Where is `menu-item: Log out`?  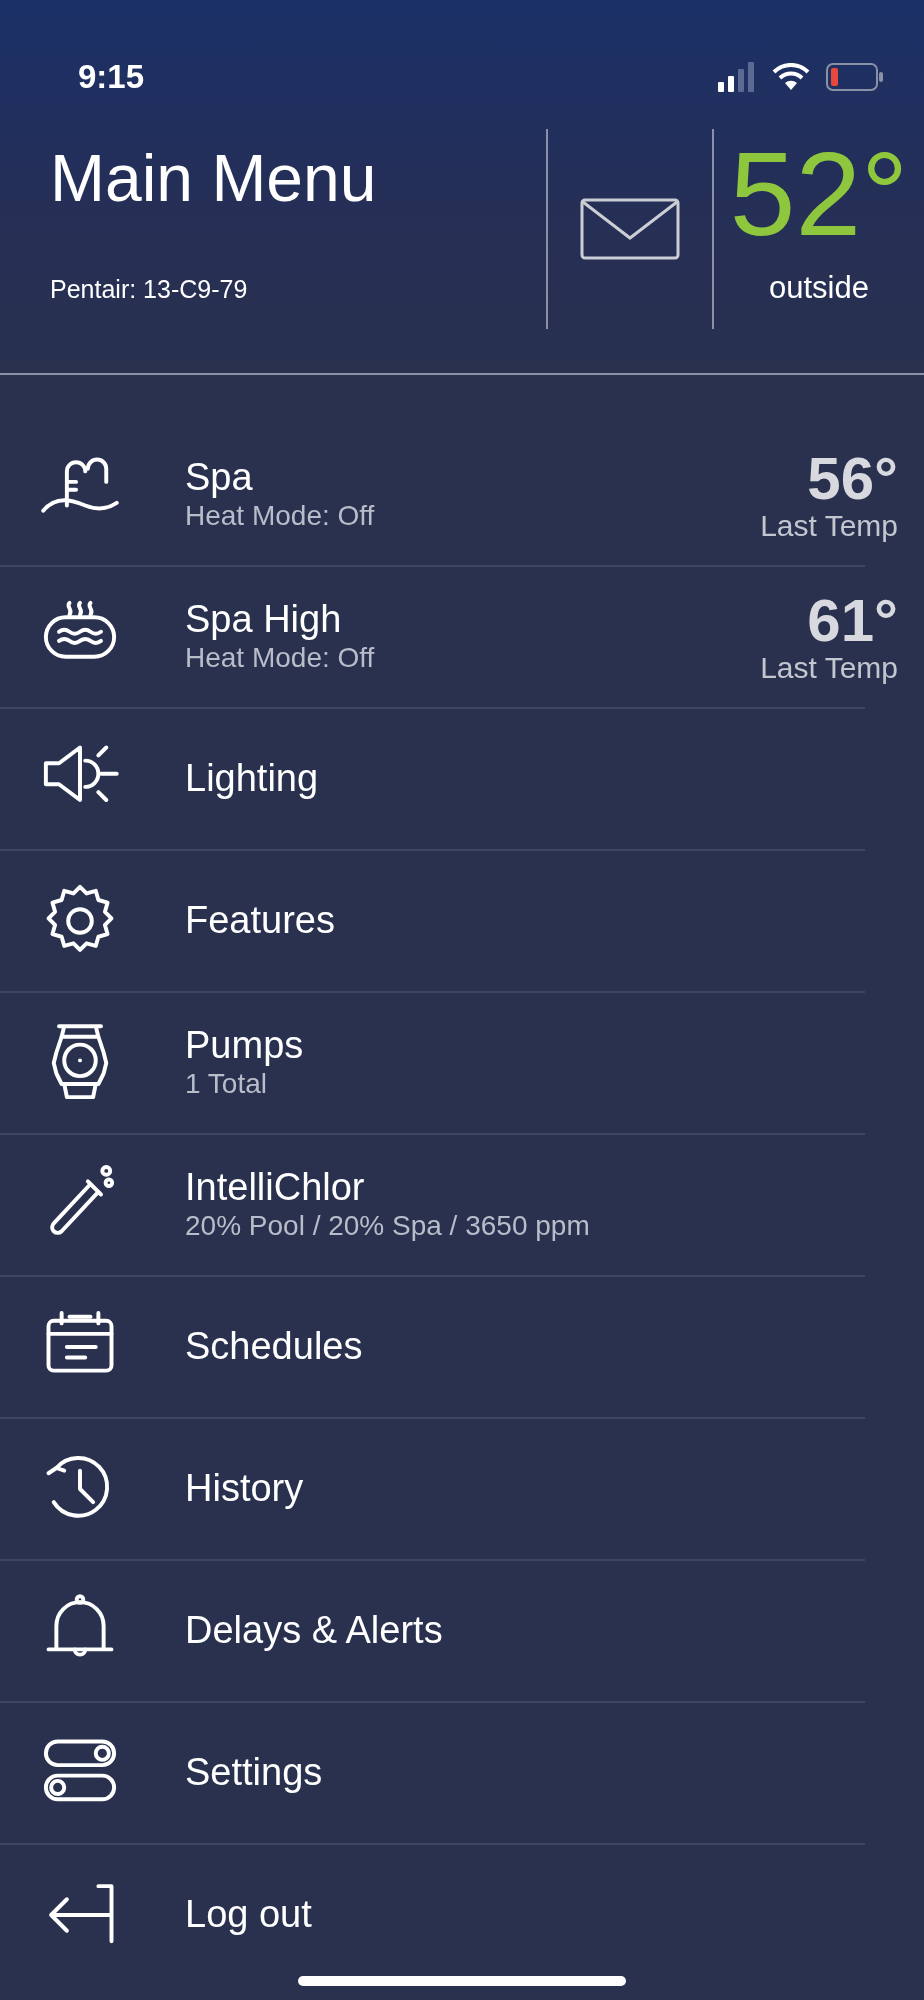
menu-item: Log out is located at coordinates (462, 1915).